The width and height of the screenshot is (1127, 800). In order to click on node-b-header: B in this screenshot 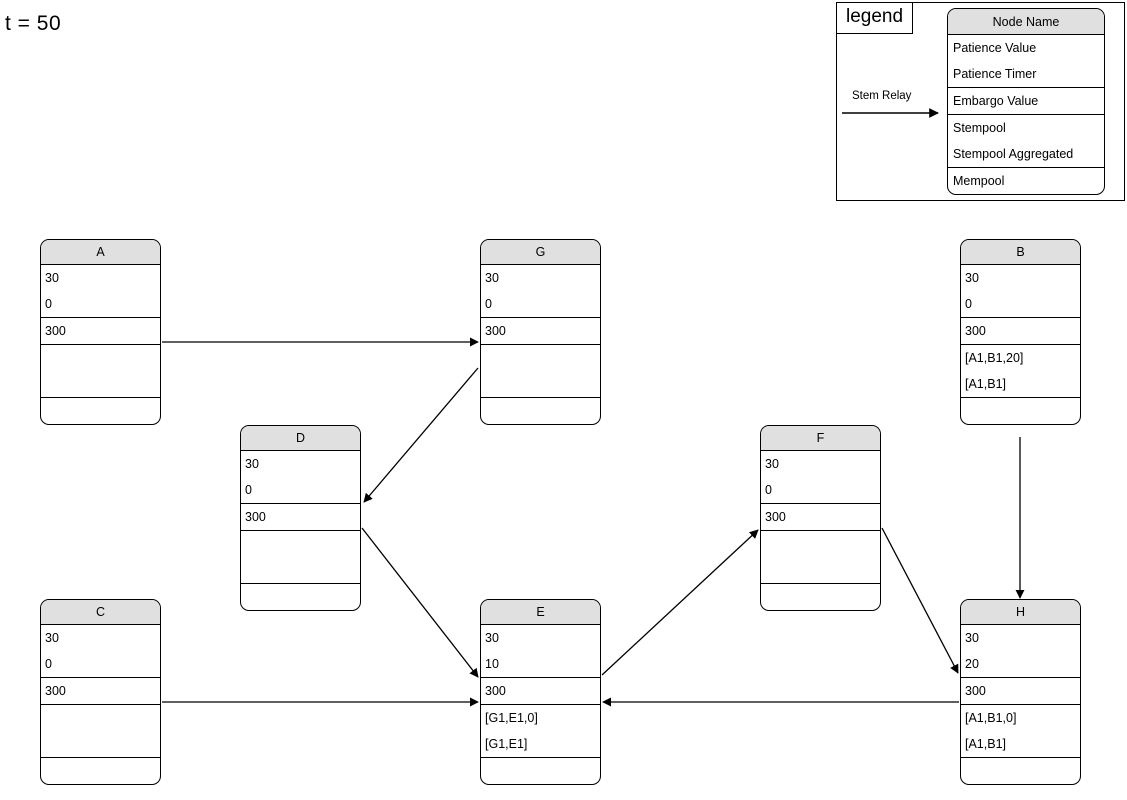, I will do `click(1020, 252)`.